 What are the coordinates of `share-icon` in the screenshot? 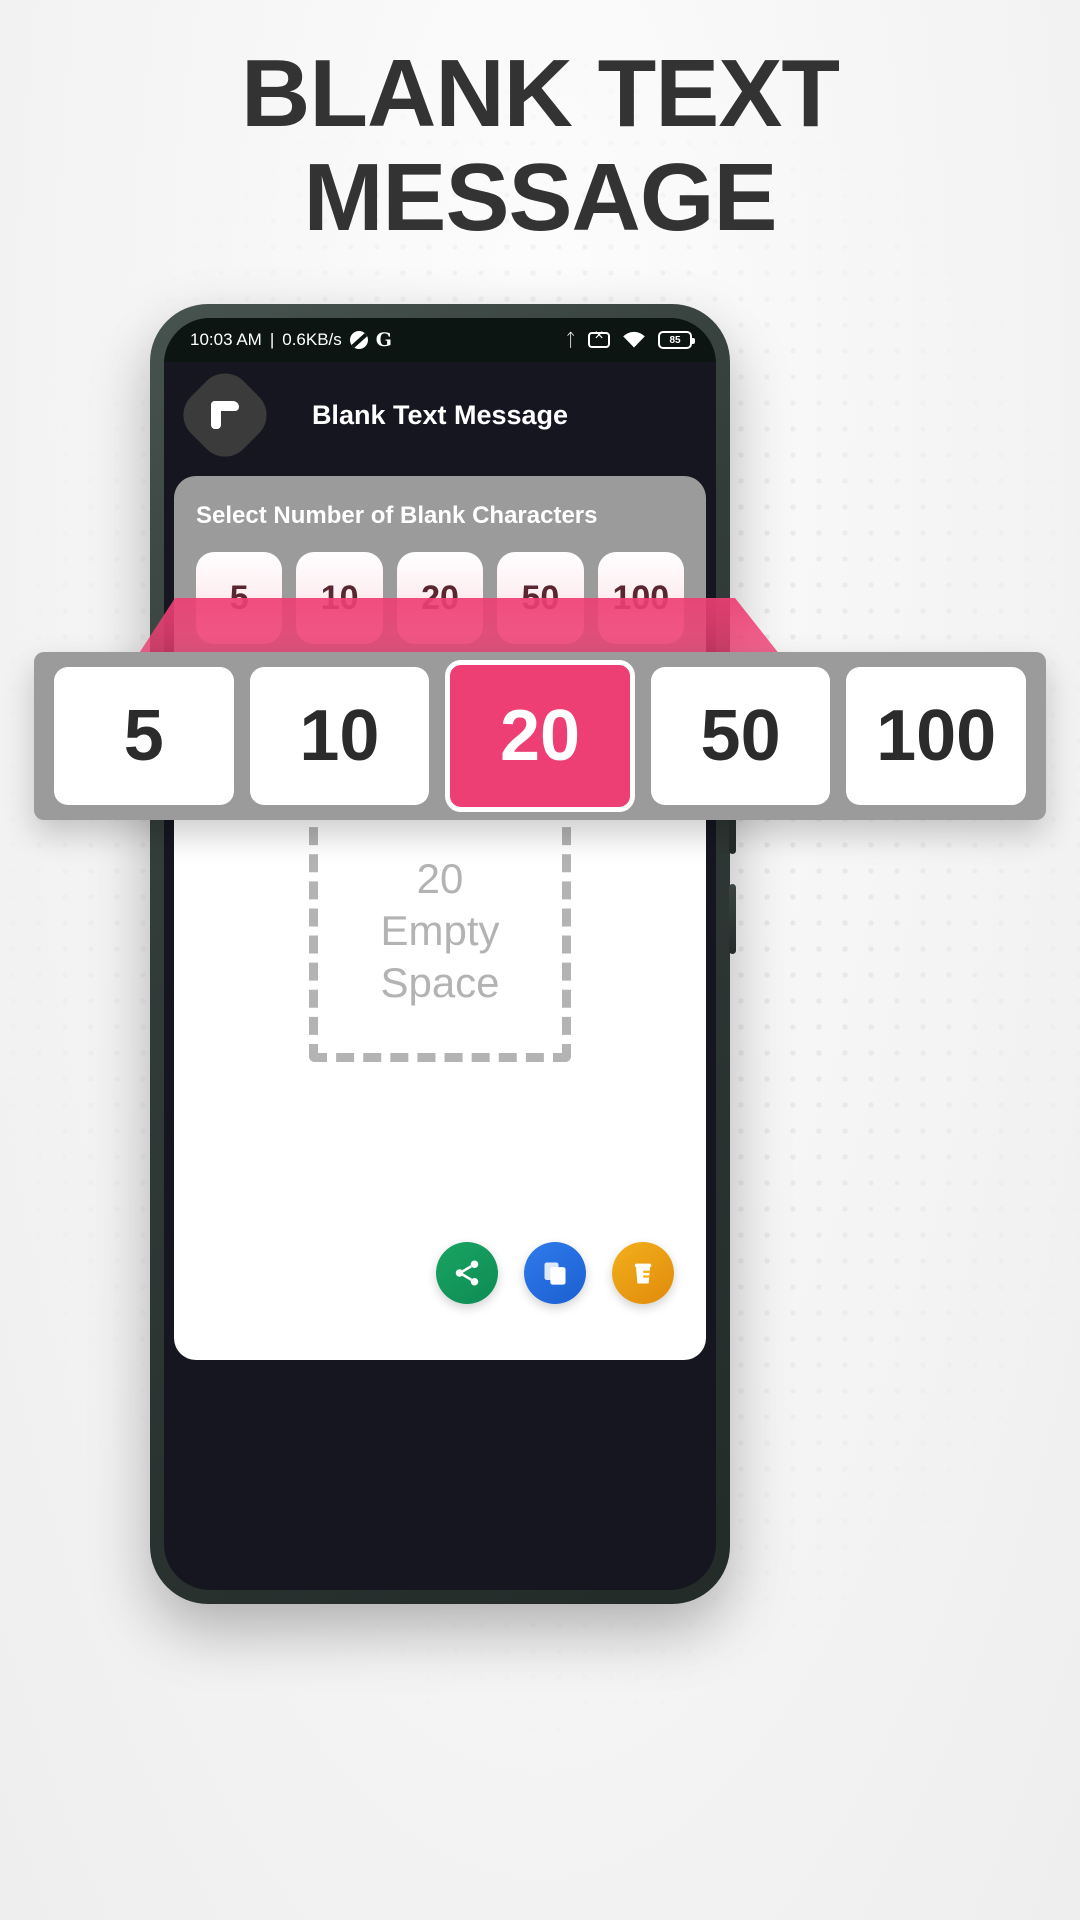 It's located at (467, 1273).